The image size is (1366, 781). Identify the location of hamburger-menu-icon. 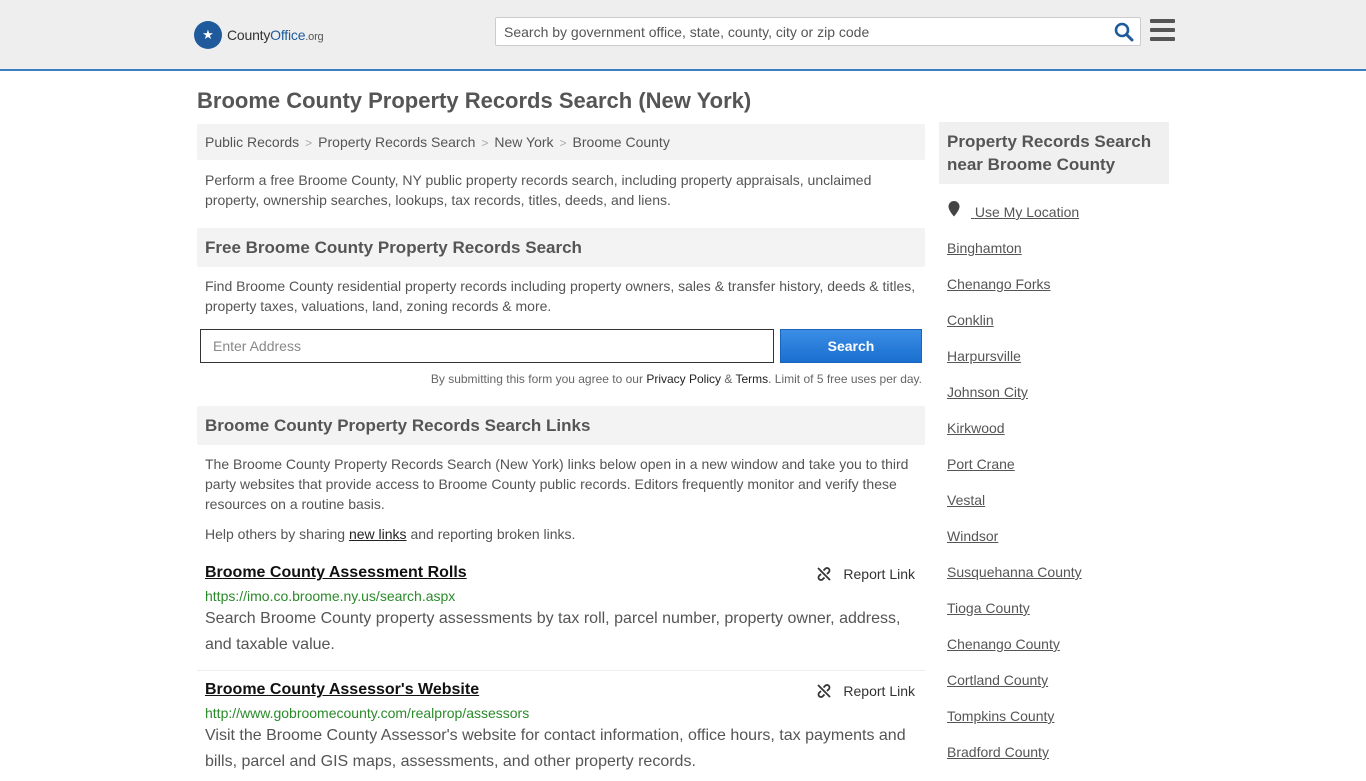
(1162, 30).